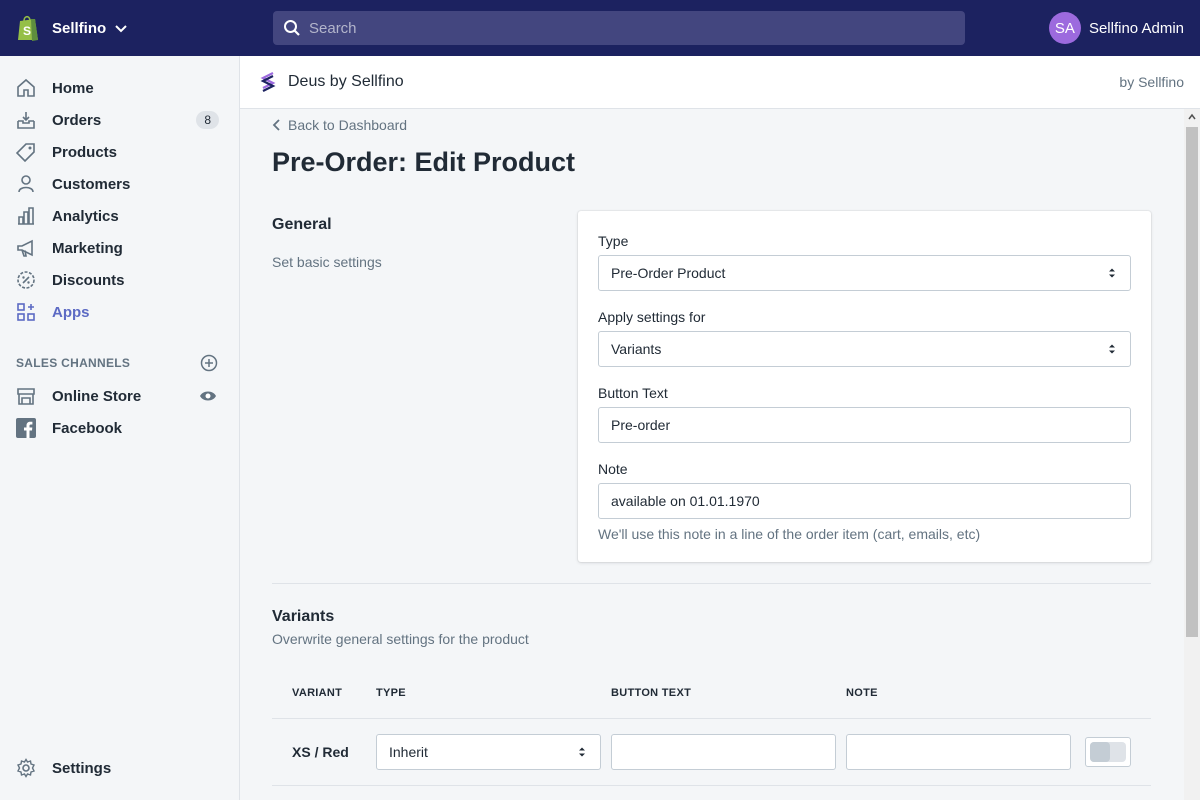 This screenshot has height=800, width=1200. What do you see at coordinates (488, 752) in the screenshot?
I see `variant-type-select: Inherit` at bounding box center [488, 752].